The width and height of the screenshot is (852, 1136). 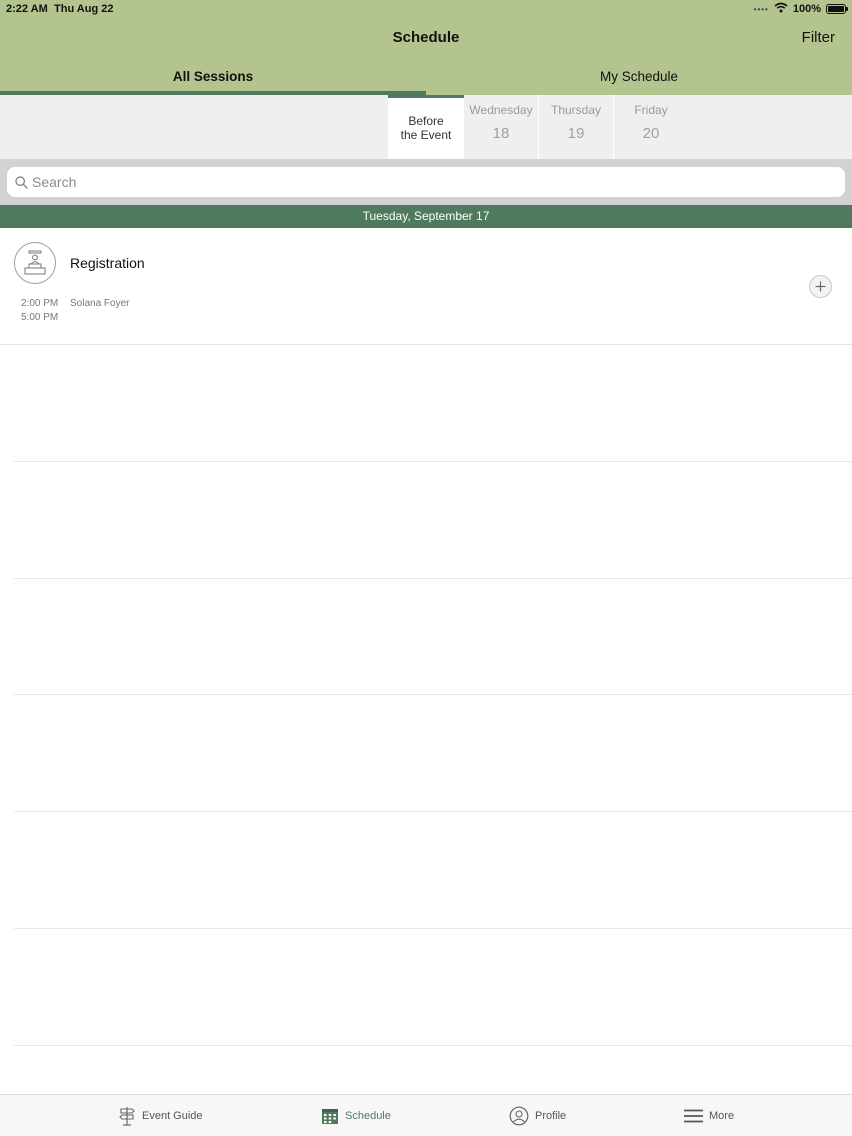 I want to click on day-number: 19, so click(x=576, y=133).